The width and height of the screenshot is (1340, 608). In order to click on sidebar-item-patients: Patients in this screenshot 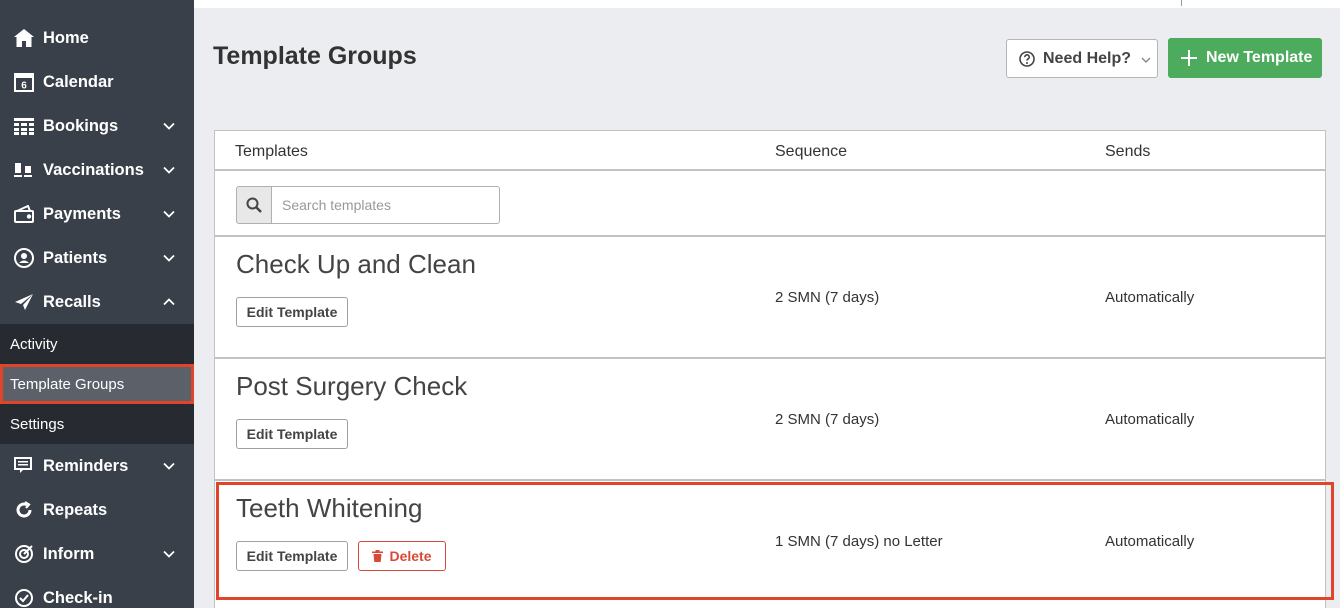, I will do `click(97, 258)`.